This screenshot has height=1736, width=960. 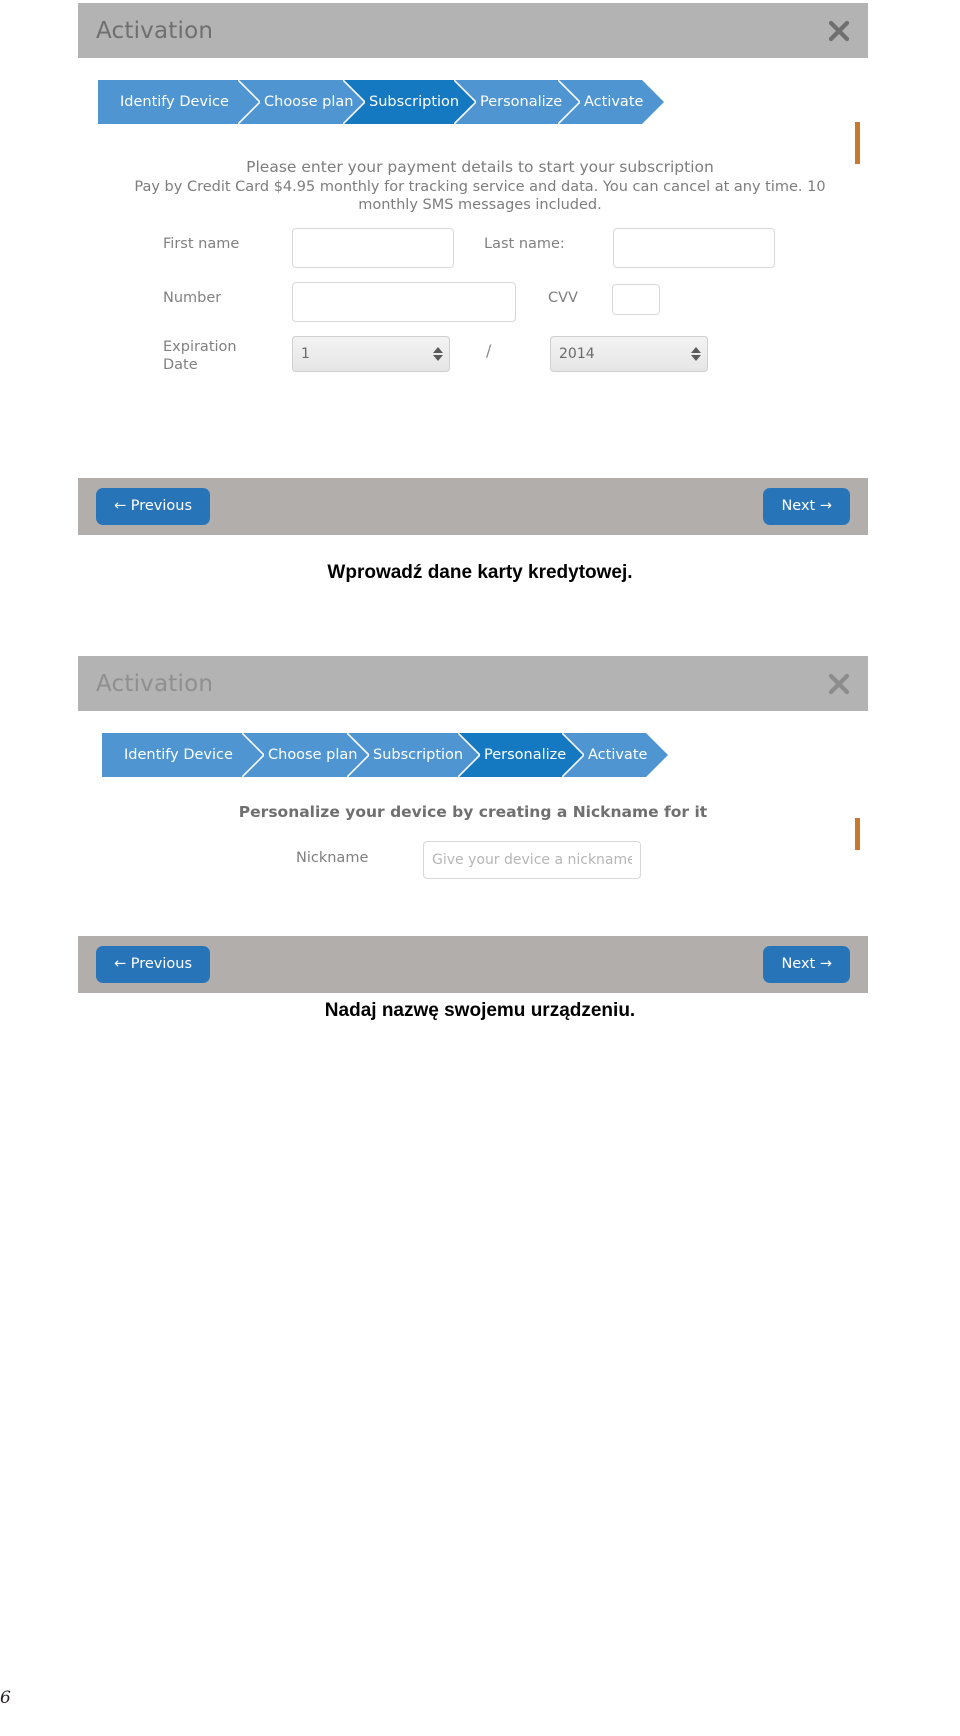 I want to click on last-name-label: Last name:, so click(x=524, y=244).